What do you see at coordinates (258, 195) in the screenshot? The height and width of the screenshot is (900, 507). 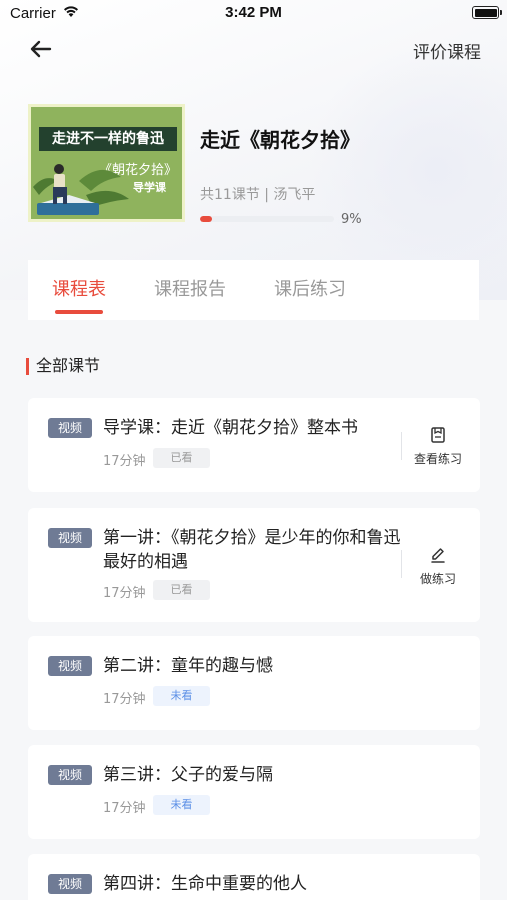 I see `course-meta: 共11课节 | 汤飞平` at bounding box center [258, 195].